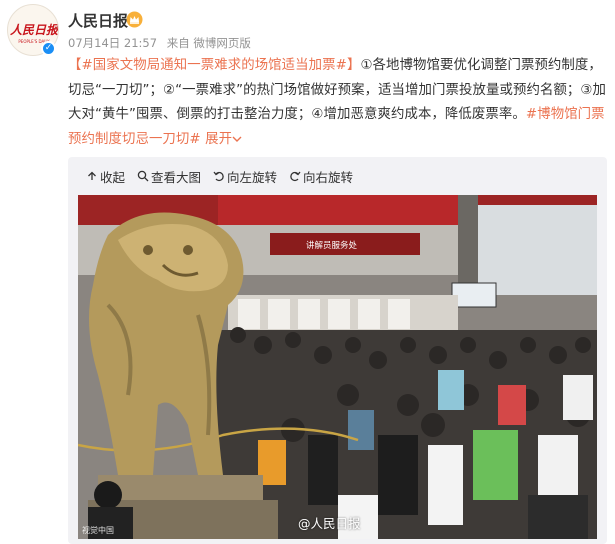 The height and width of the screenshot is (544, 615). Describe the element at coordinates (92, 175) in the screenshot. I see `arrow-up-icon` at that location.